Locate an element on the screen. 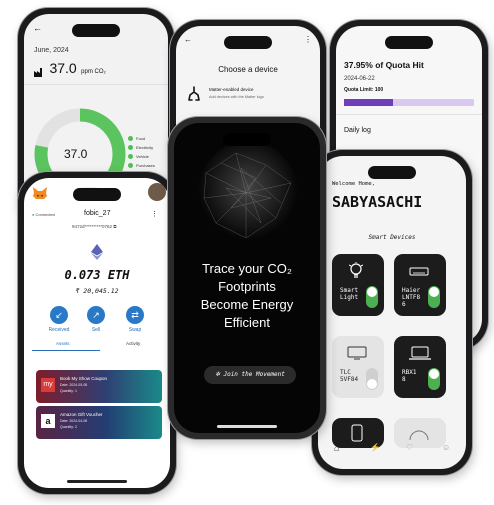 The width and height of the screenshot is (494, 505). coupon-title: Amazon Gift Voucher is located at coordinates (81, 414).